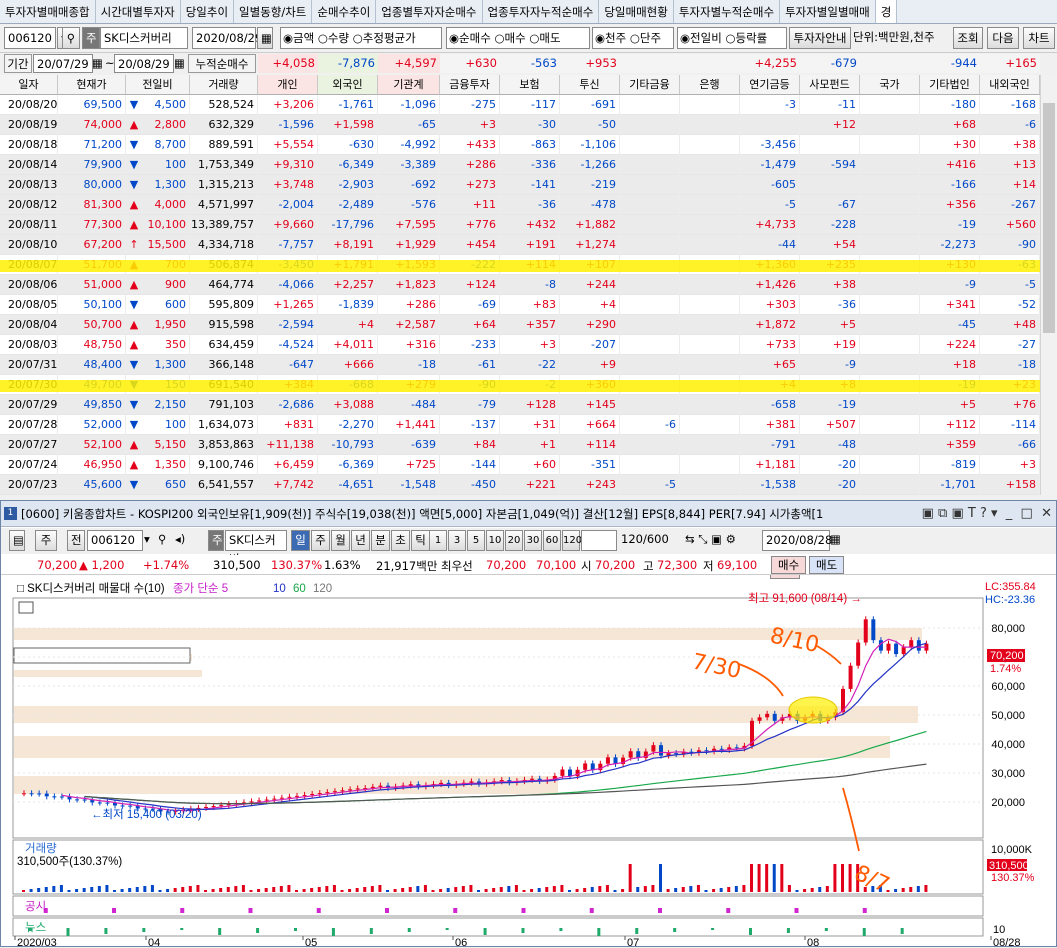 Image resolution: width=1057 pixels, height=948 pixels. I want to click on radio-prev: ◉전일비, so click(701, 38).